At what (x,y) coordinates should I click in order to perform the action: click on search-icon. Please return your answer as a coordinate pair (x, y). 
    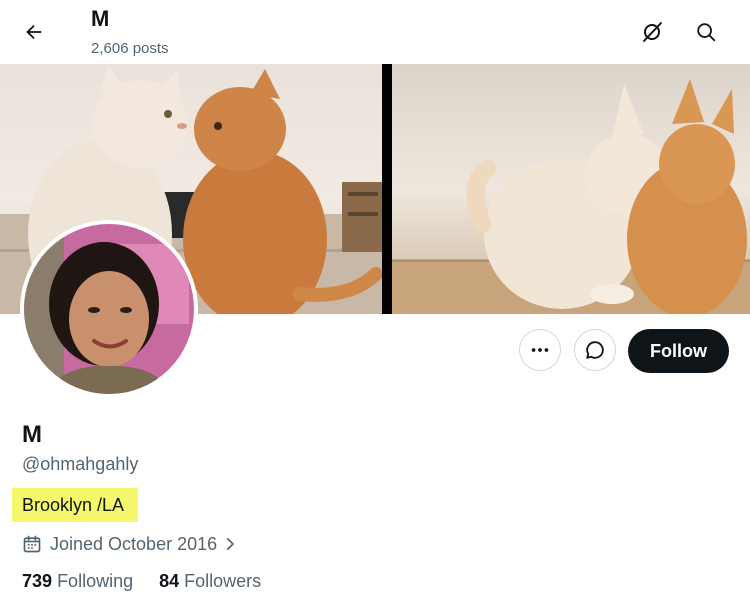
    Looking at the image, I should click on (706, 32).